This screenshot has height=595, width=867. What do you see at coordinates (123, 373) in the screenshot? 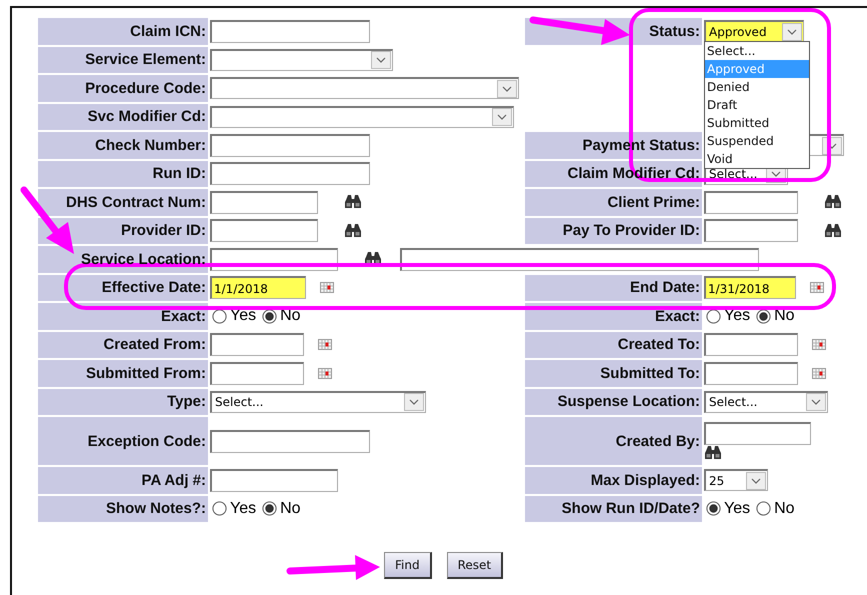
I see `field-label: Submitted From:` at bounding box center [123, 373].